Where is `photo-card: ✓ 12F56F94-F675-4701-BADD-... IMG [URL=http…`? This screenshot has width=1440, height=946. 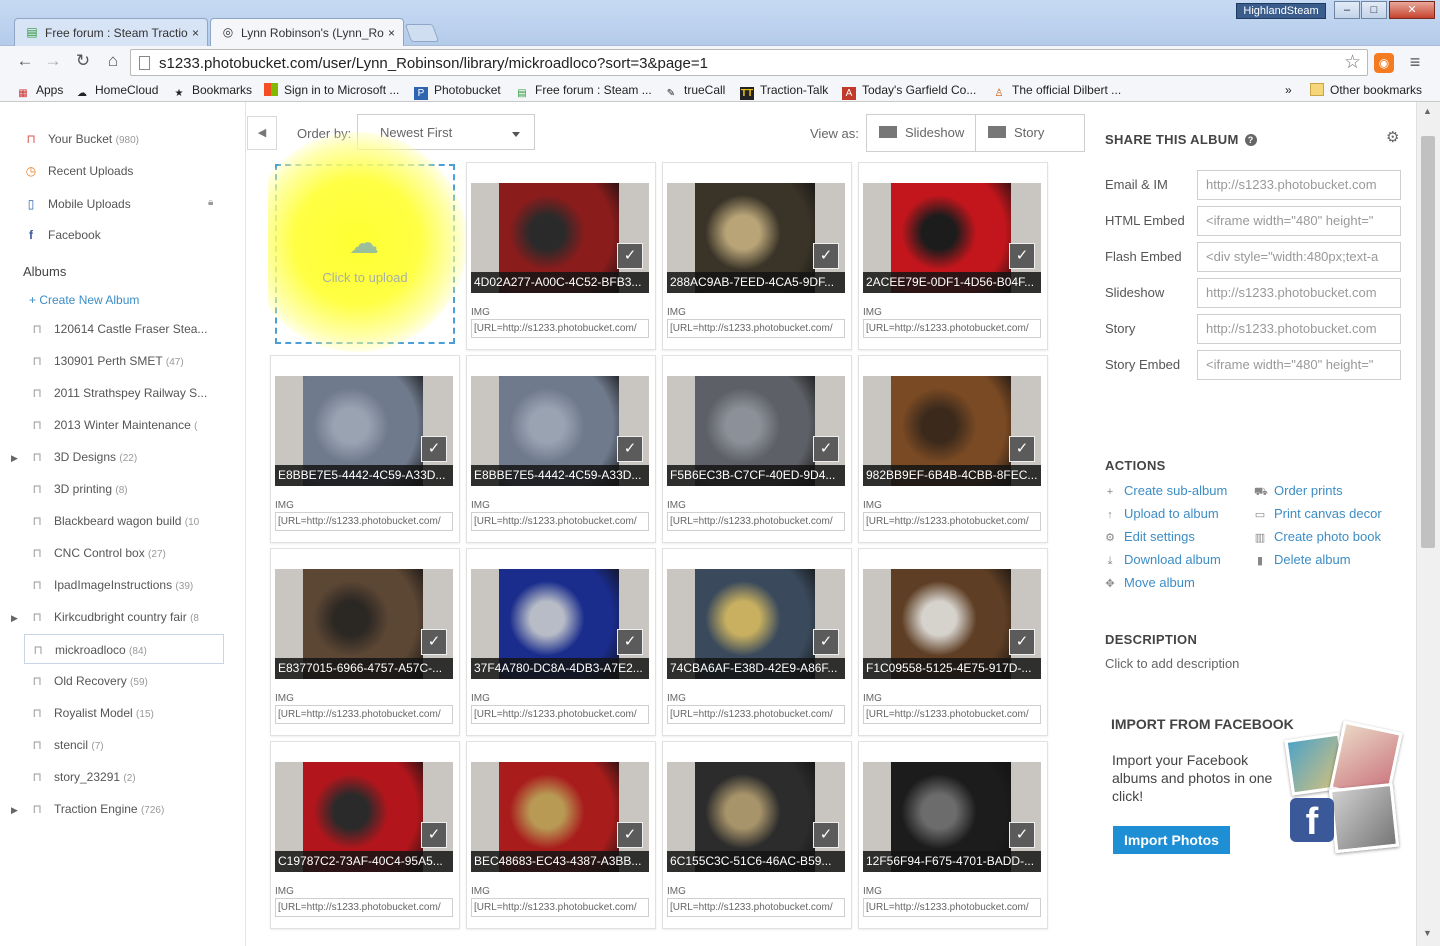
photo-card: ✓ 12F56F94-F675-4701-BADD-... IMG [URL=http… is located at coordinates (953, 835).